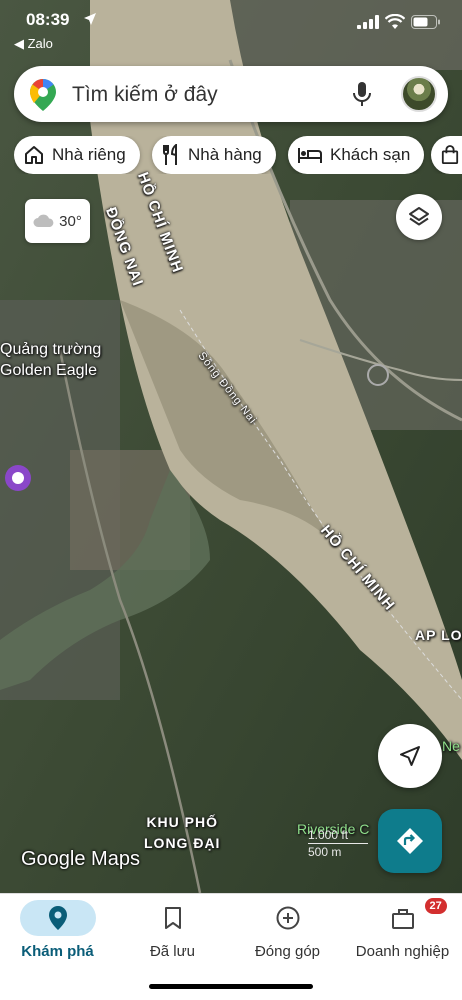 This screenshot has width=462, height=1000. I want to click on explore-pin-icon, so click(57, 918).